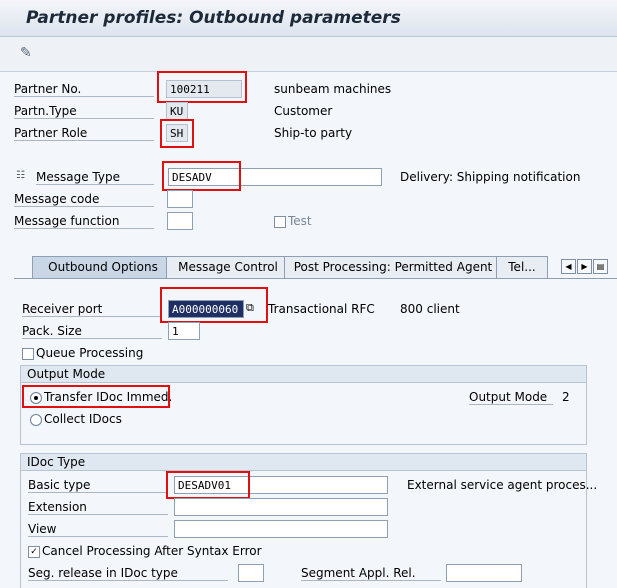  What do you see at coordinates (214, 305) in the screenshot?
I see `highlight-receiver-port` at bounding box center [214, 305].